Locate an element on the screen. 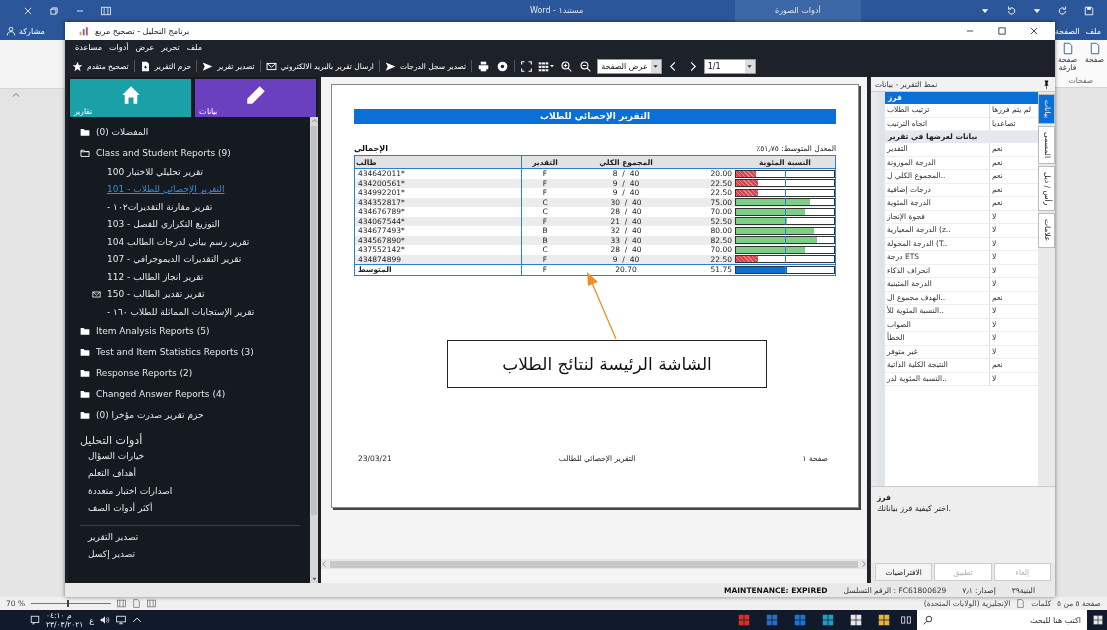 The width and height of the screenshot is (1107, 630). tree-item: Item Analysis Reports (5) is located at coordinates (195, 331).